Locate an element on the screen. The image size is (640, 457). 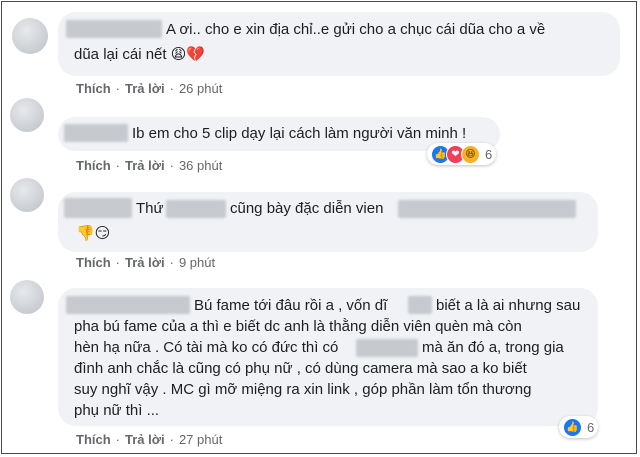
like-reaction-icon: 👍 is located at coordinates (572, 427).